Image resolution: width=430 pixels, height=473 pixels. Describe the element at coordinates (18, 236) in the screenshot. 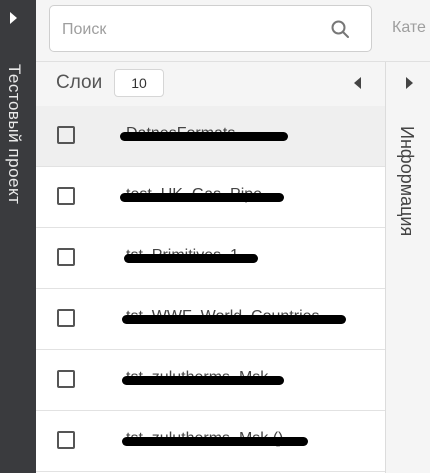

I see `left-sidebar: Тестовый проект` at that location.